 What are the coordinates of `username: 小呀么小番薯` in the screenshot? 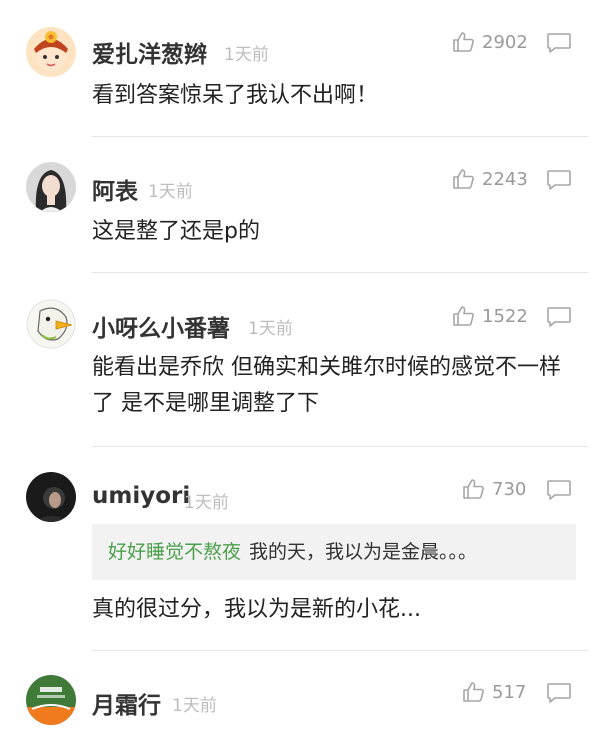 It's located at (161, 326).